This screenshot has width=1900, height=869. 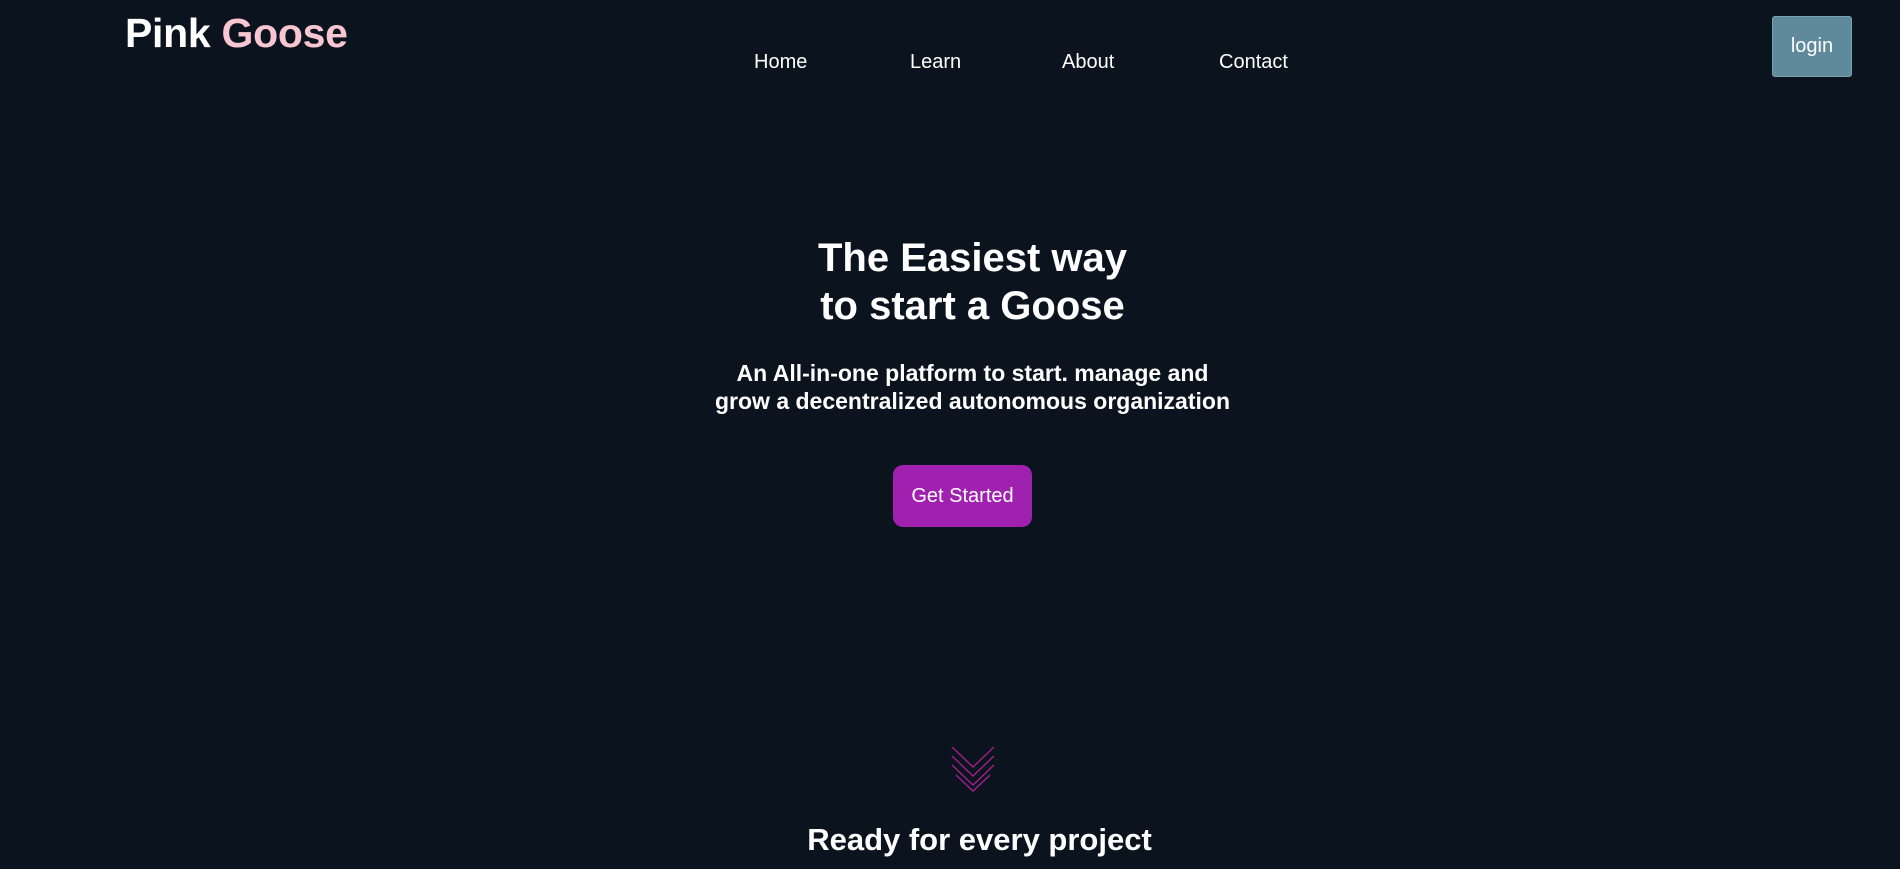 What do you see at coordinates (979, 839) in the screenshot?
I see `section-title: Ready for every project` at bounding box center [979, 839].